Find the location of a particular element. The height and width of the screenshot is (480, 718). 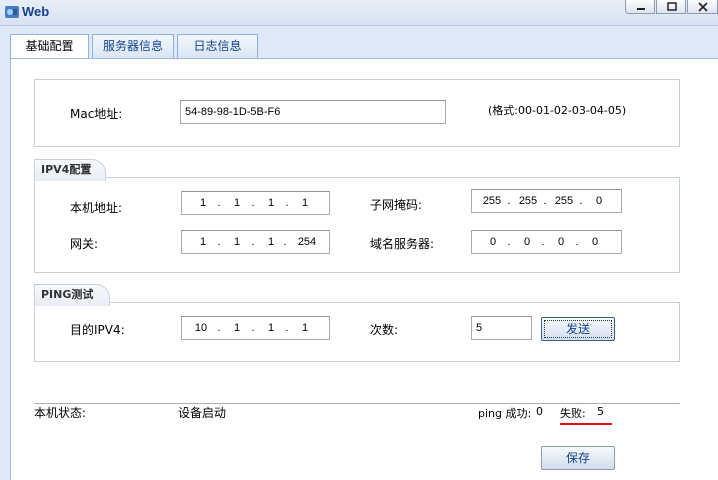

ping-fail-value: 5 is located at coordinates (600, 411).